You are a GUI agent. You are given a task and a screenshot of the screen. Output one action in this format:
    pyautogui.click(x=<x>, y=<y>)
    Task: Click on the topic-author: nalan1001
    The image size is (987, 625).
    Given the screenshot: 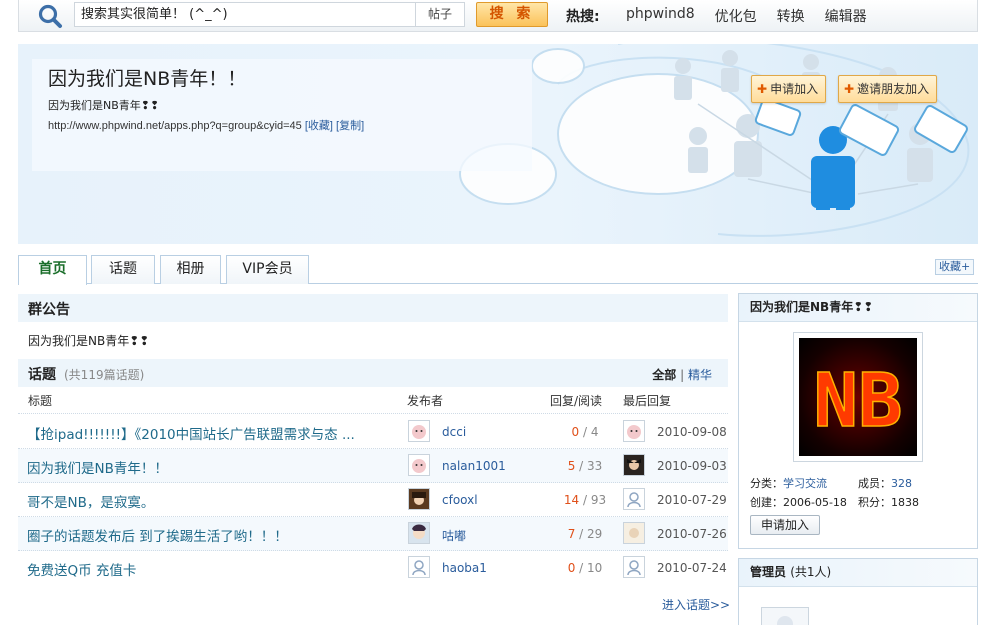 What is the action you would take?
    pyautogui.click(x=474, y=466)
    